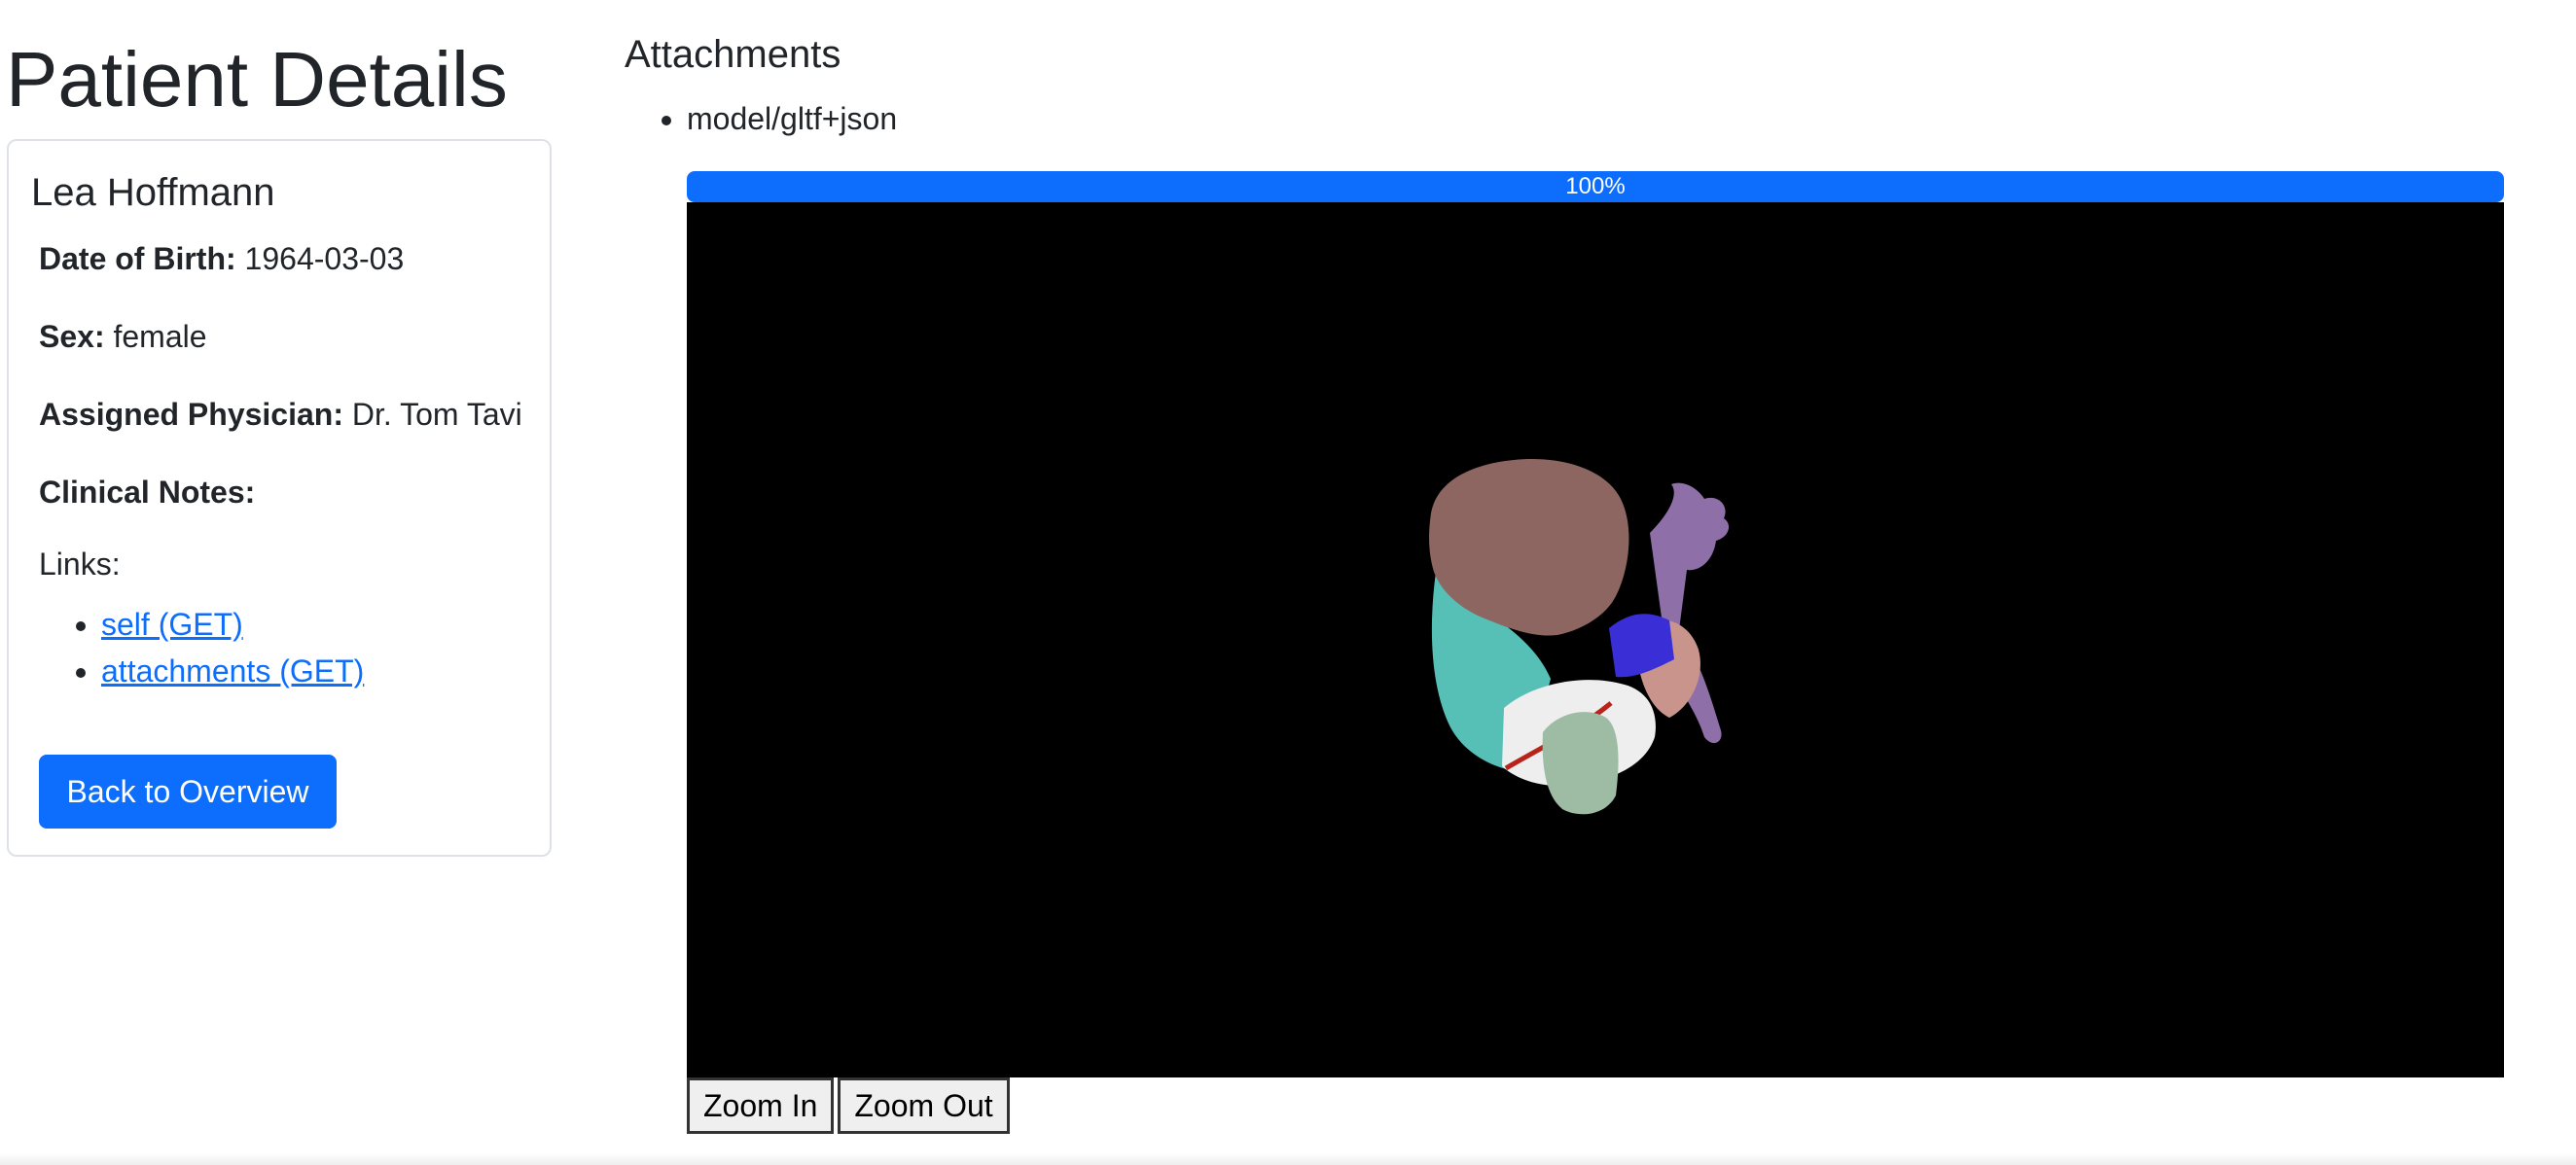 Image resolution: width=2576 pixels, height=1165 pixels. I want to click on links-label: Links:, so click(80, 564).